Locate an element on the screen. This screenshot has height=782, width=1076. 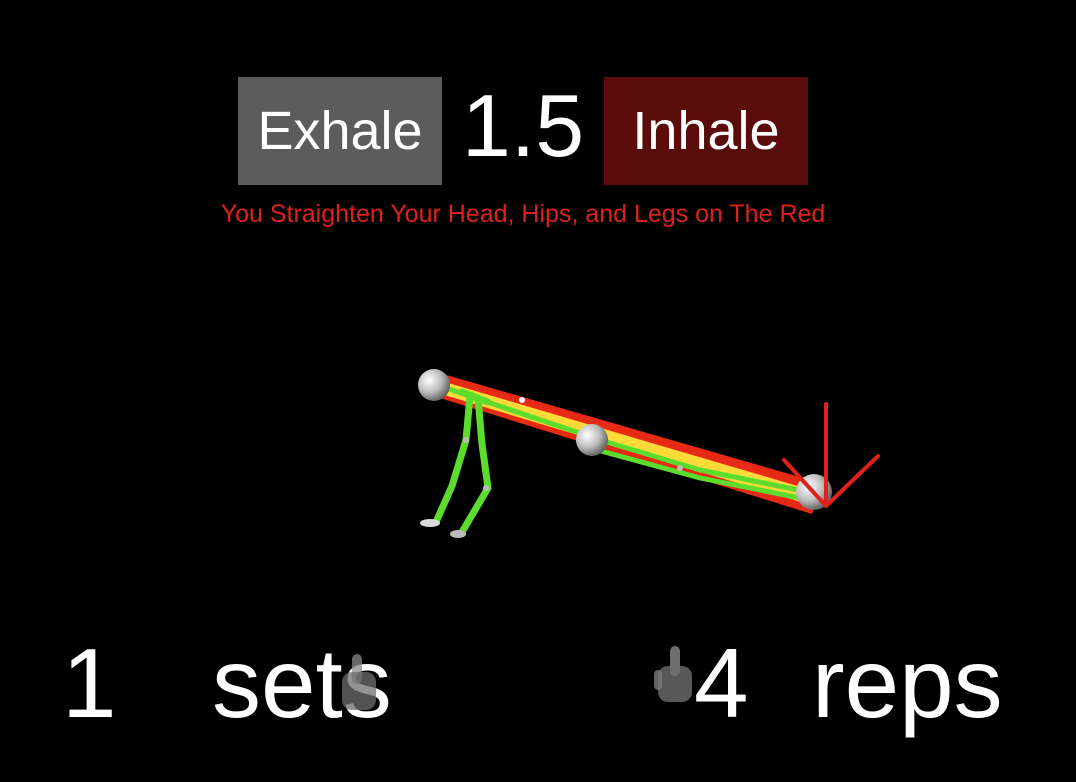
left-hand is located at coordinates (430, 523).